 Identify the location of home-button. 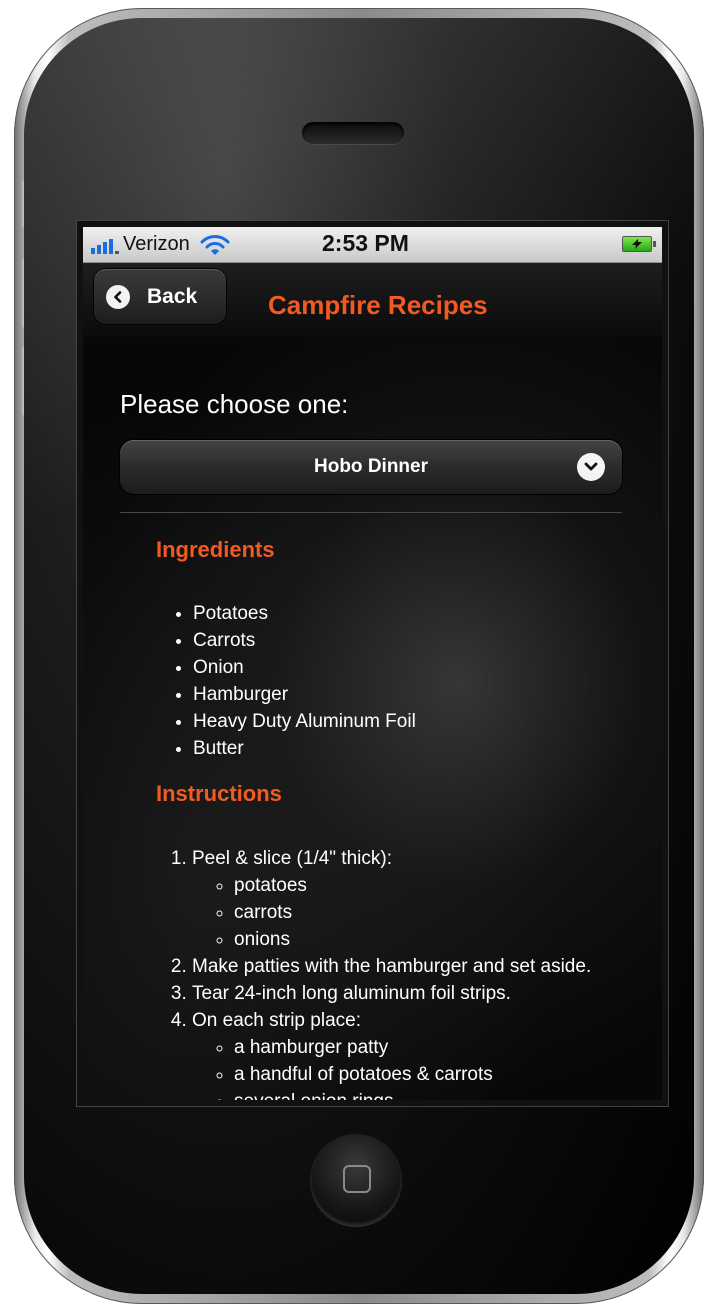
(356, 1180).